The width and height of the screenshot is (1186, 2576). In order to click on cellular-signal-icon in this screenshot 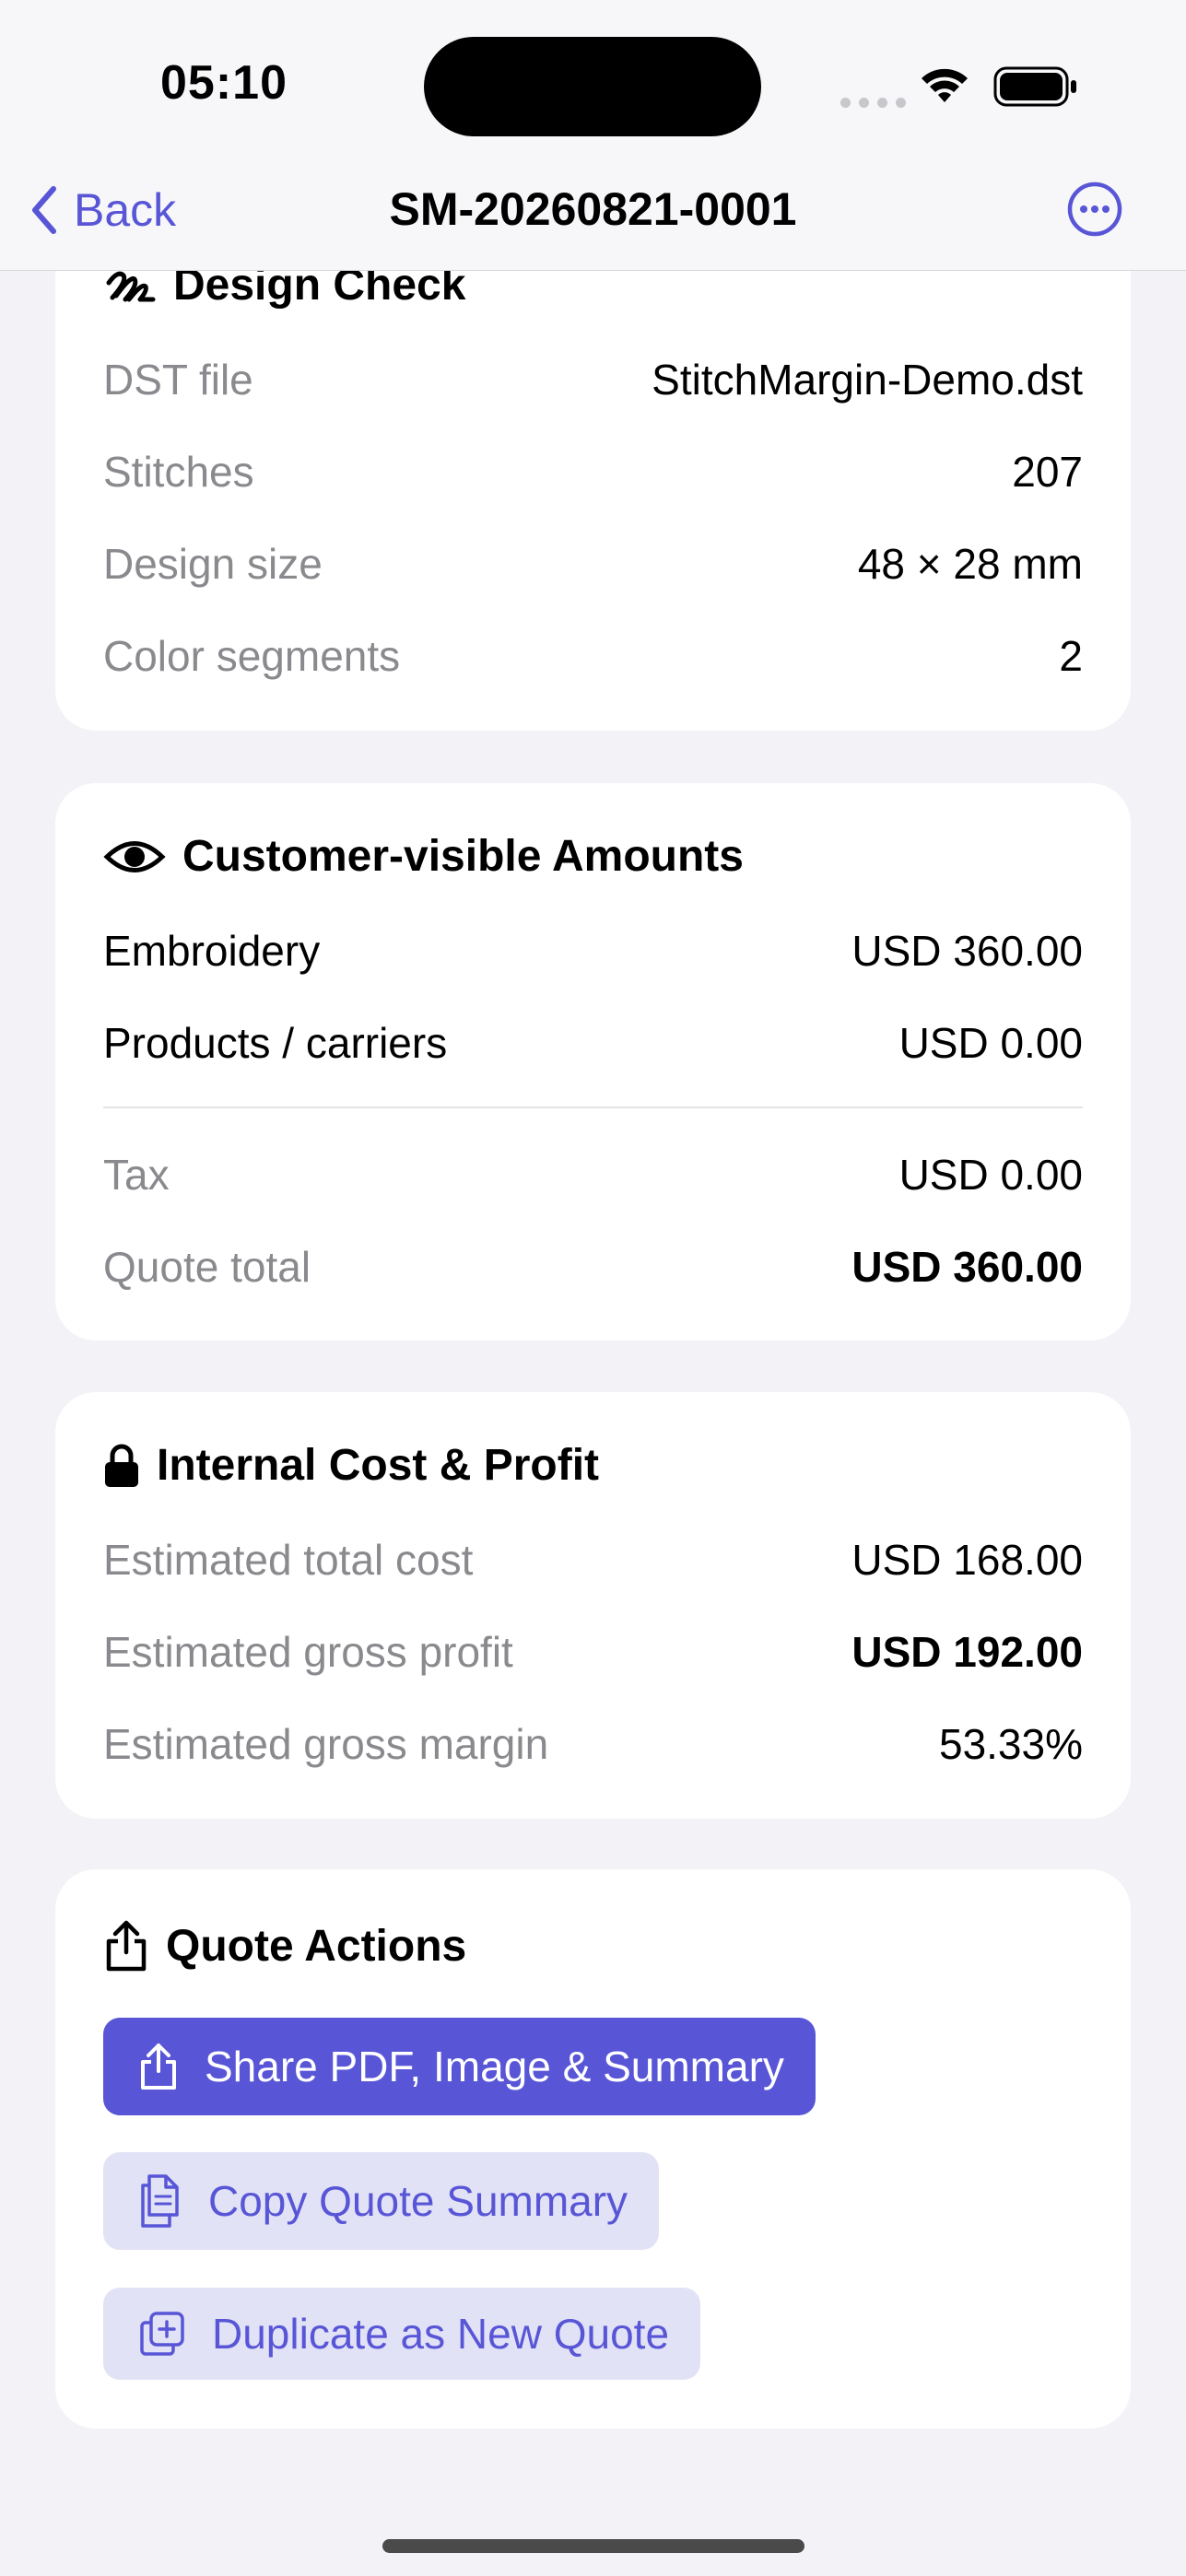, I will do `click(877, 104)`.